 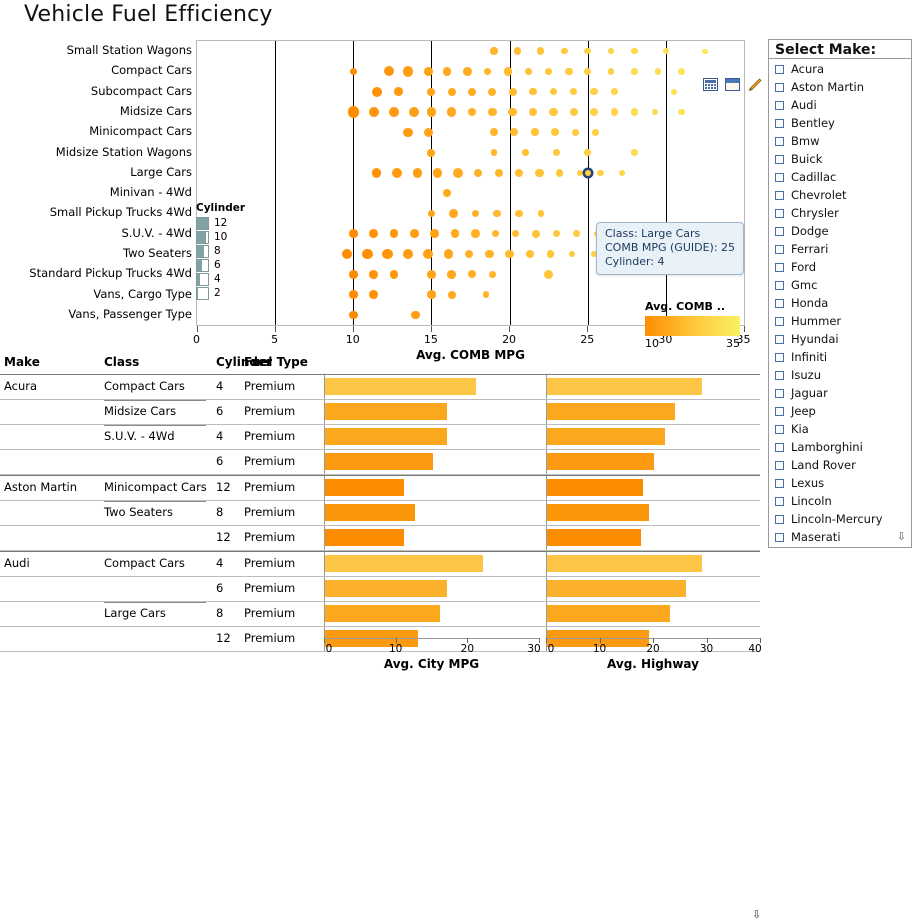 I want to click on make-list-item: Gmc, so click(x=840, y=285).